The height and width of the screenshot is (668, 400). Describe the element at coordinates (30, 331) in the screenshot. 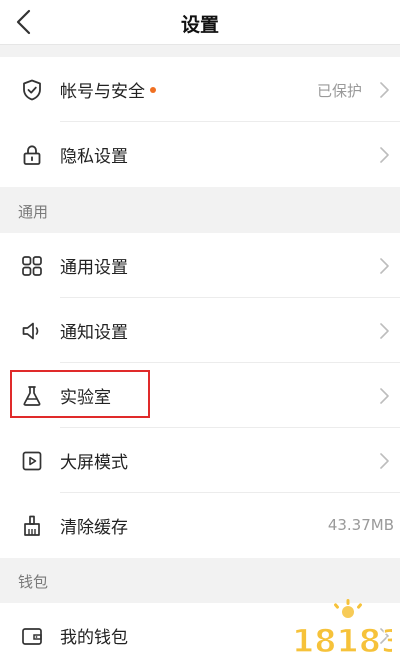

I see `speaker-icon` at that location.